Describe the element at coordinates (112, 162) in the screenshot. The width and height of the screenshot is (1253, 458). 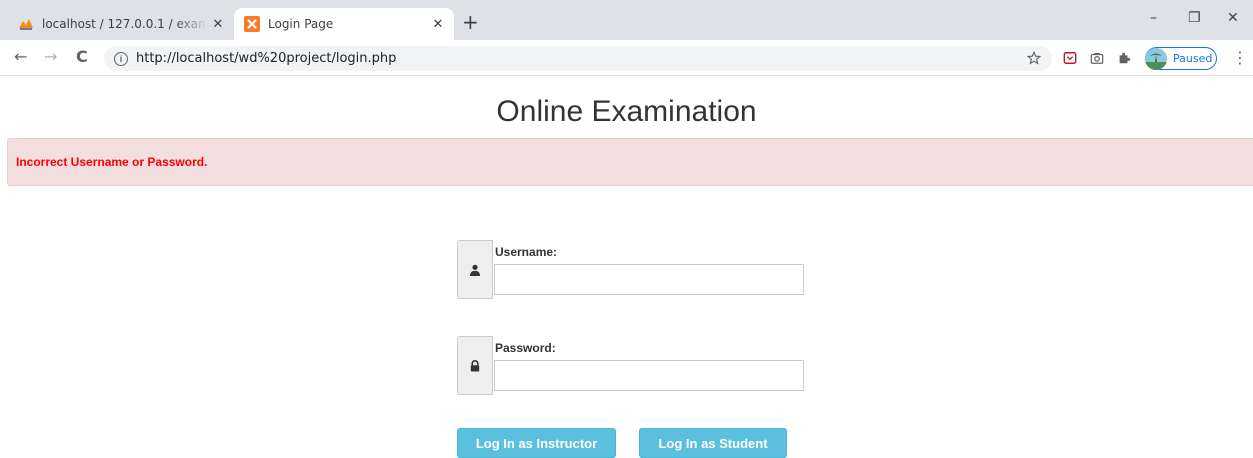
I see `alert-message: Incorrect Username or Password.` at that location.